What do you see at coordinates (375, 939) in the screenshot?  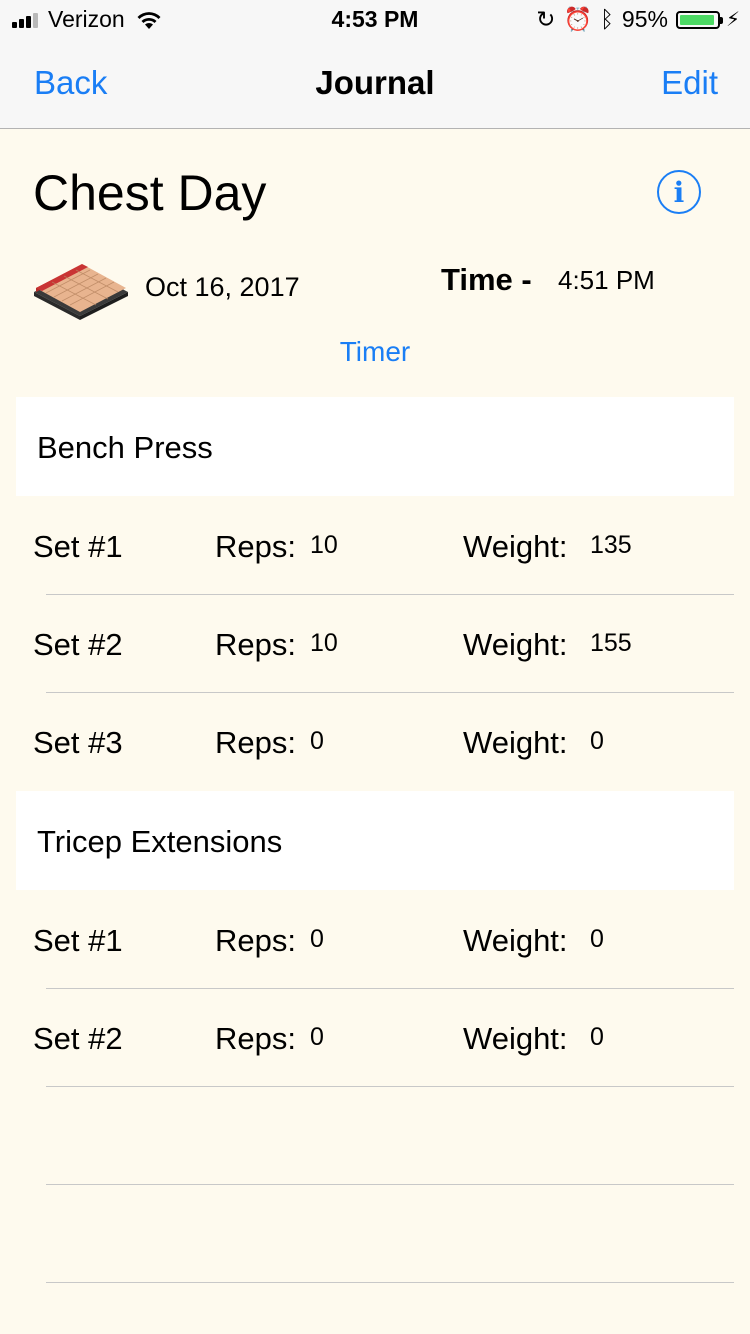 I see `set-row: Set #1 Reps: 0 Weight: 0` at bounding box center [375, 939].